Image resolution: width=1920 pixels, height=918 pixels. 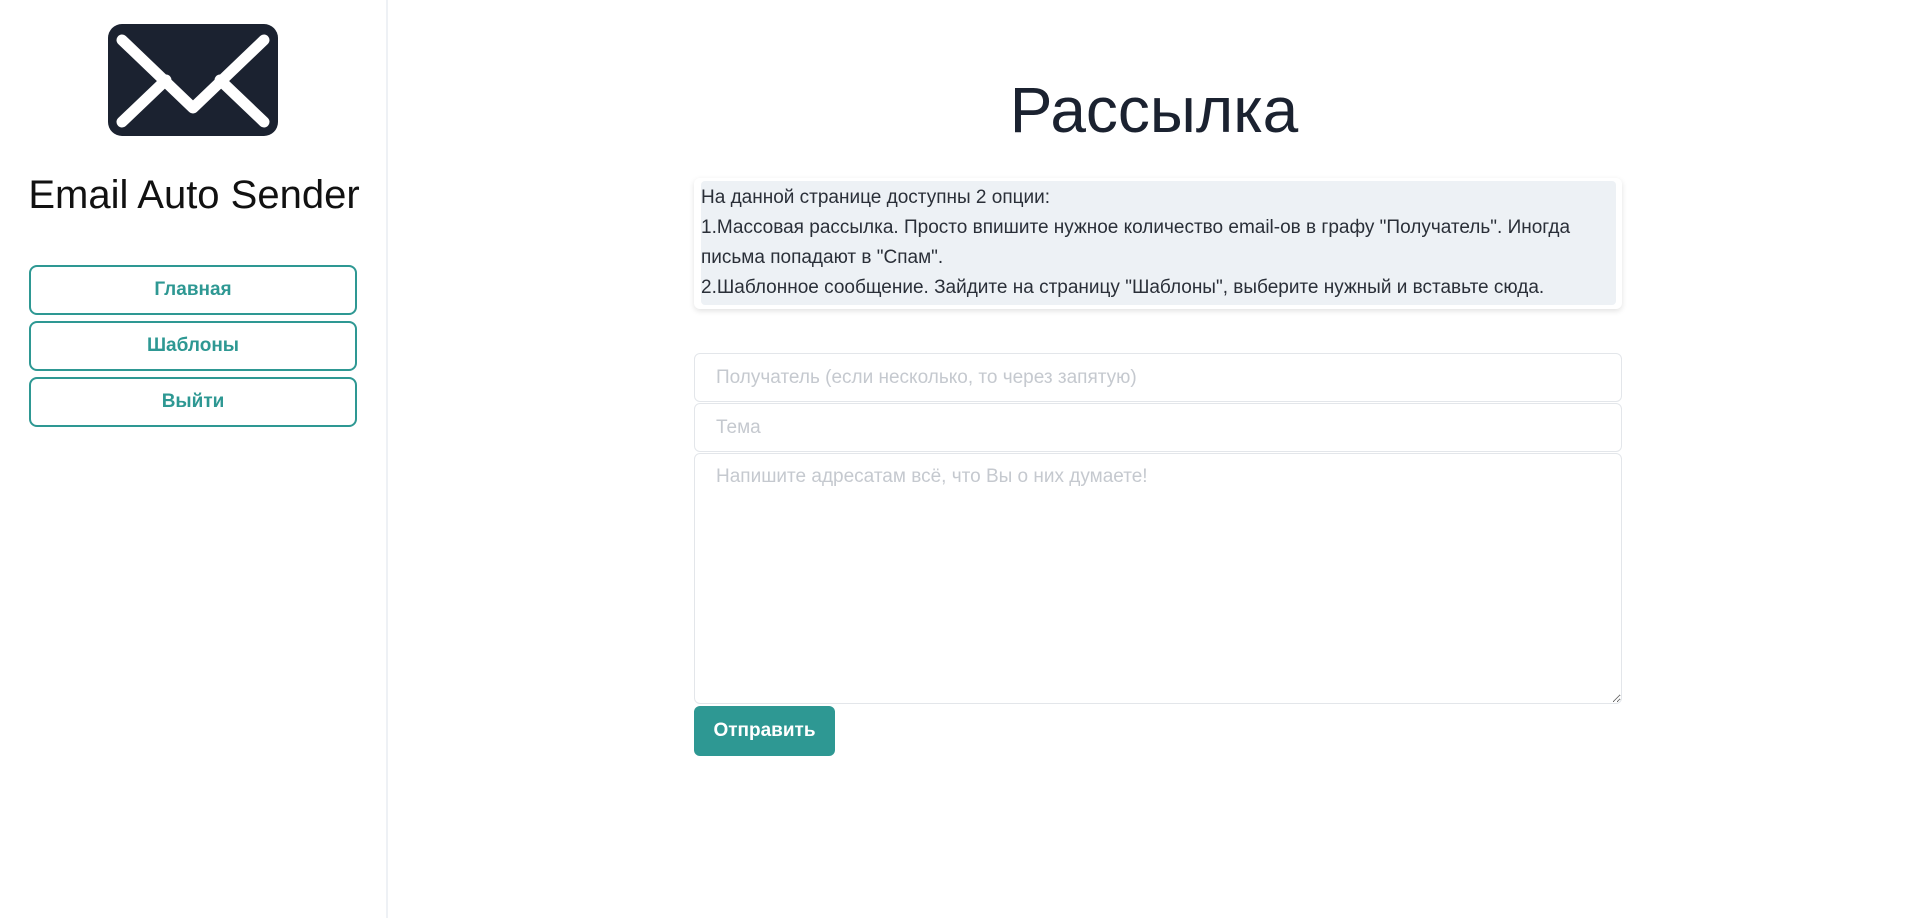 I want to click on send-button: Отправить, so click(x=764, y=731).